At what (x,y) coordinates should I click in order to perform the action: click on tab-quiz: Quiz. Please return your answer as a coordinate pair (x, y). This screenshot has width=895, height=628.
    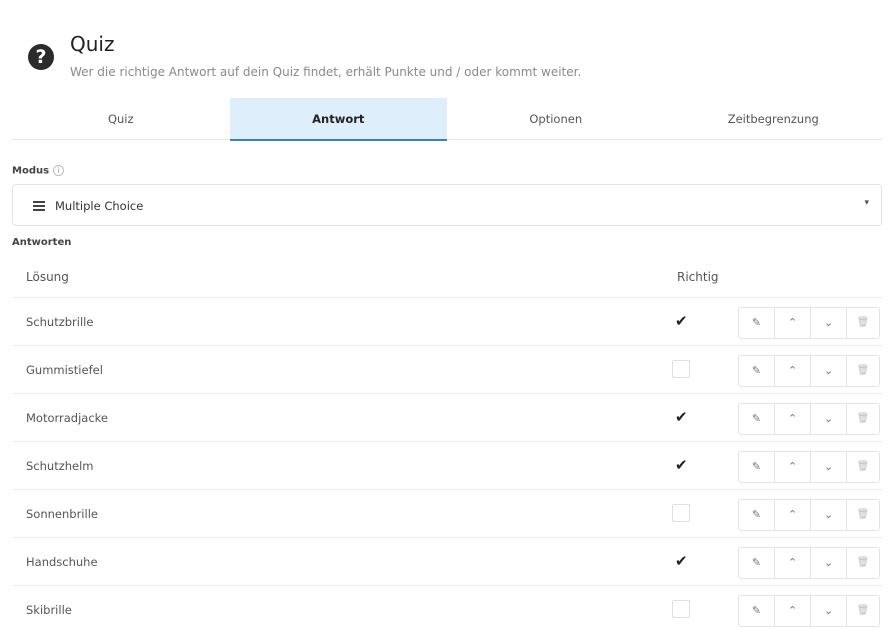
    Looking at the image, I should click on (121, 119).